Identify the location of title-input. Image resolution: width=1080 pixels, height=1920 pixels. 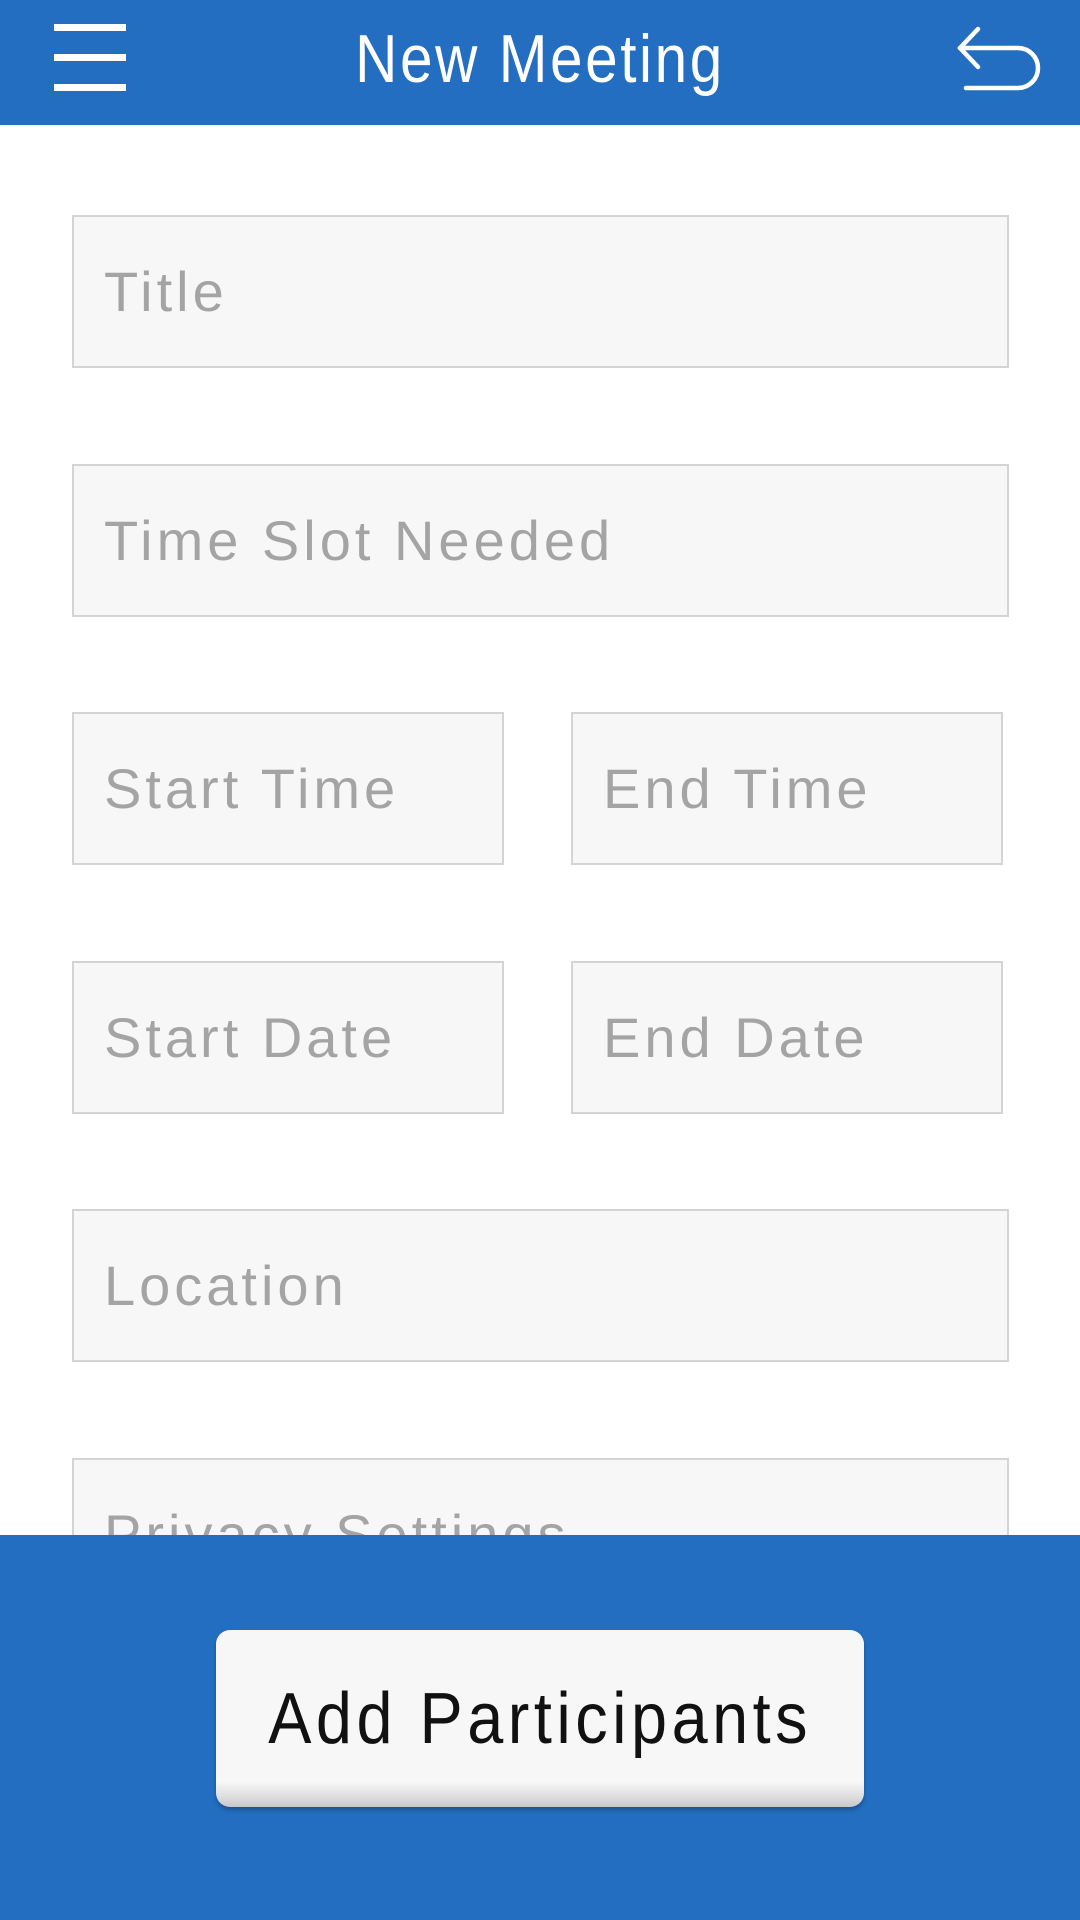
(540, 291).